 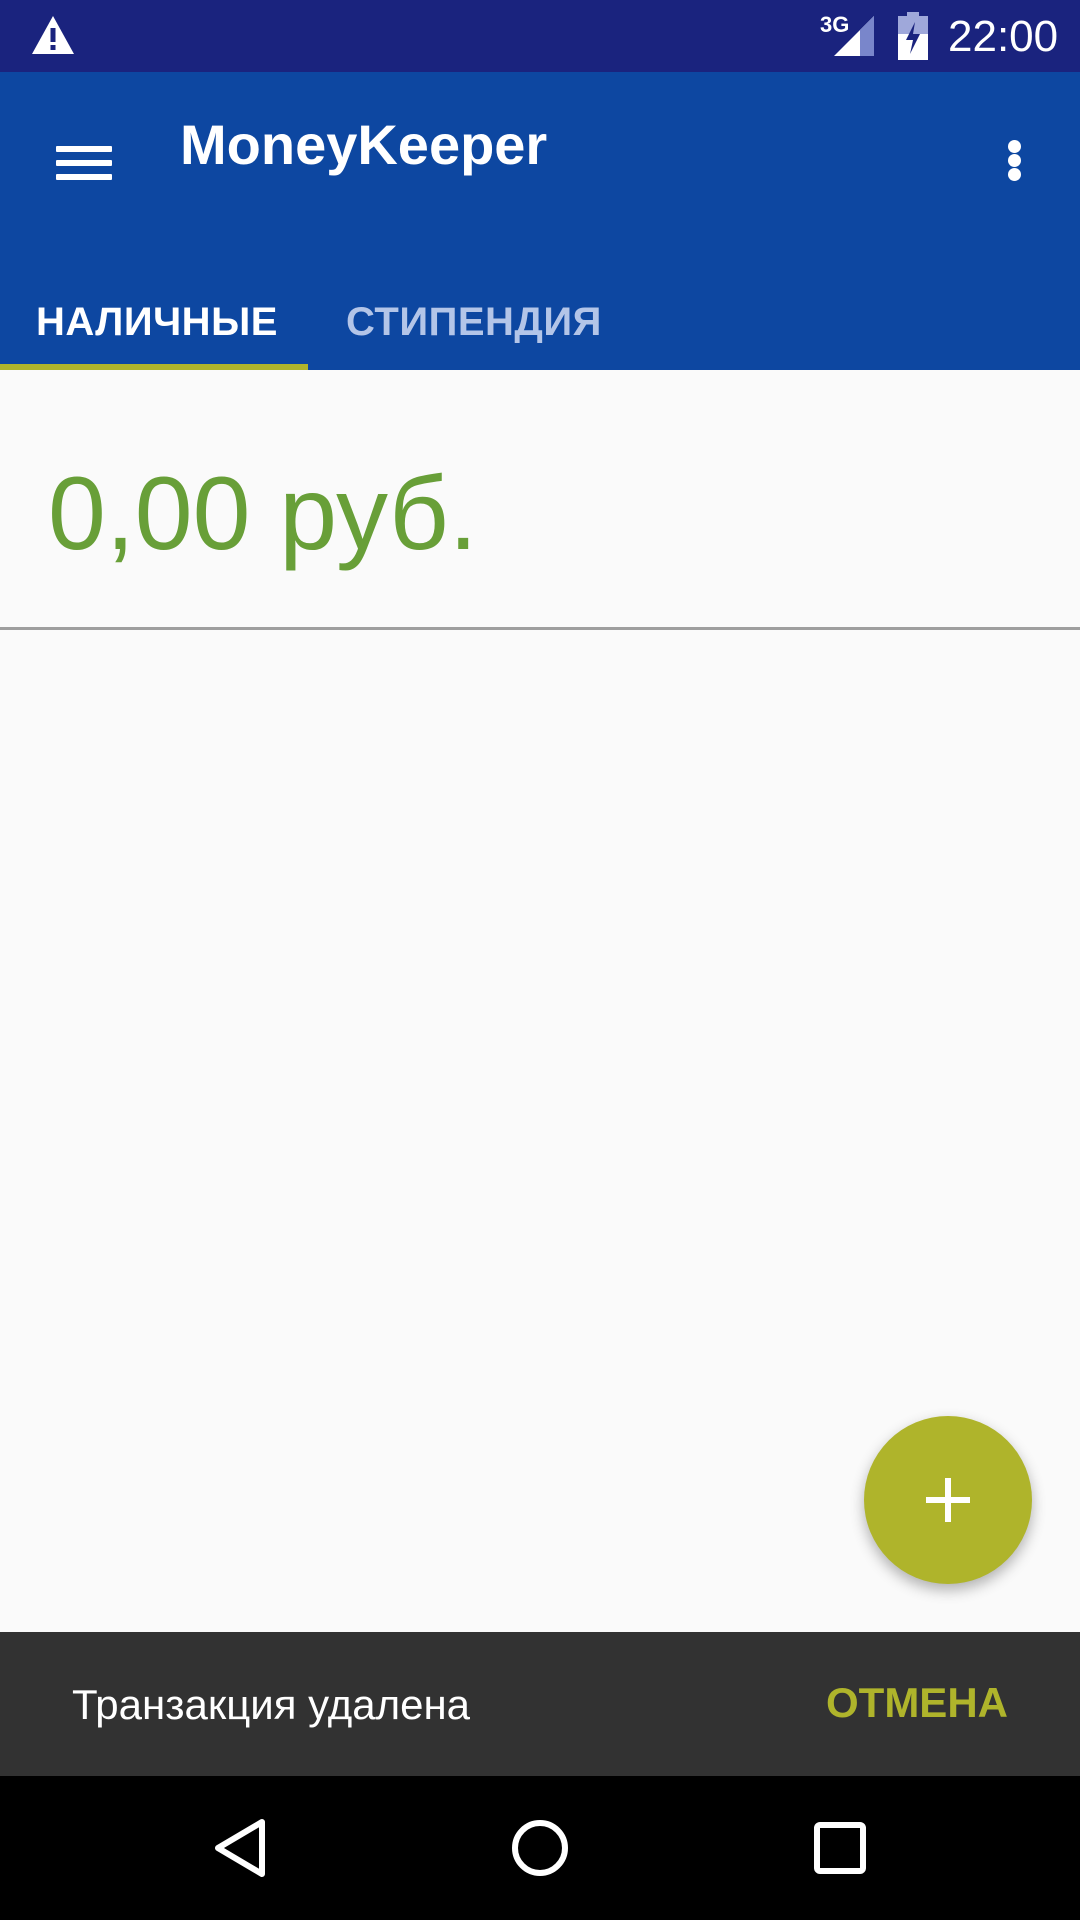 I want to click on tab-cash: НАЛИЧНЫЕ, so click(x=157, y=334).